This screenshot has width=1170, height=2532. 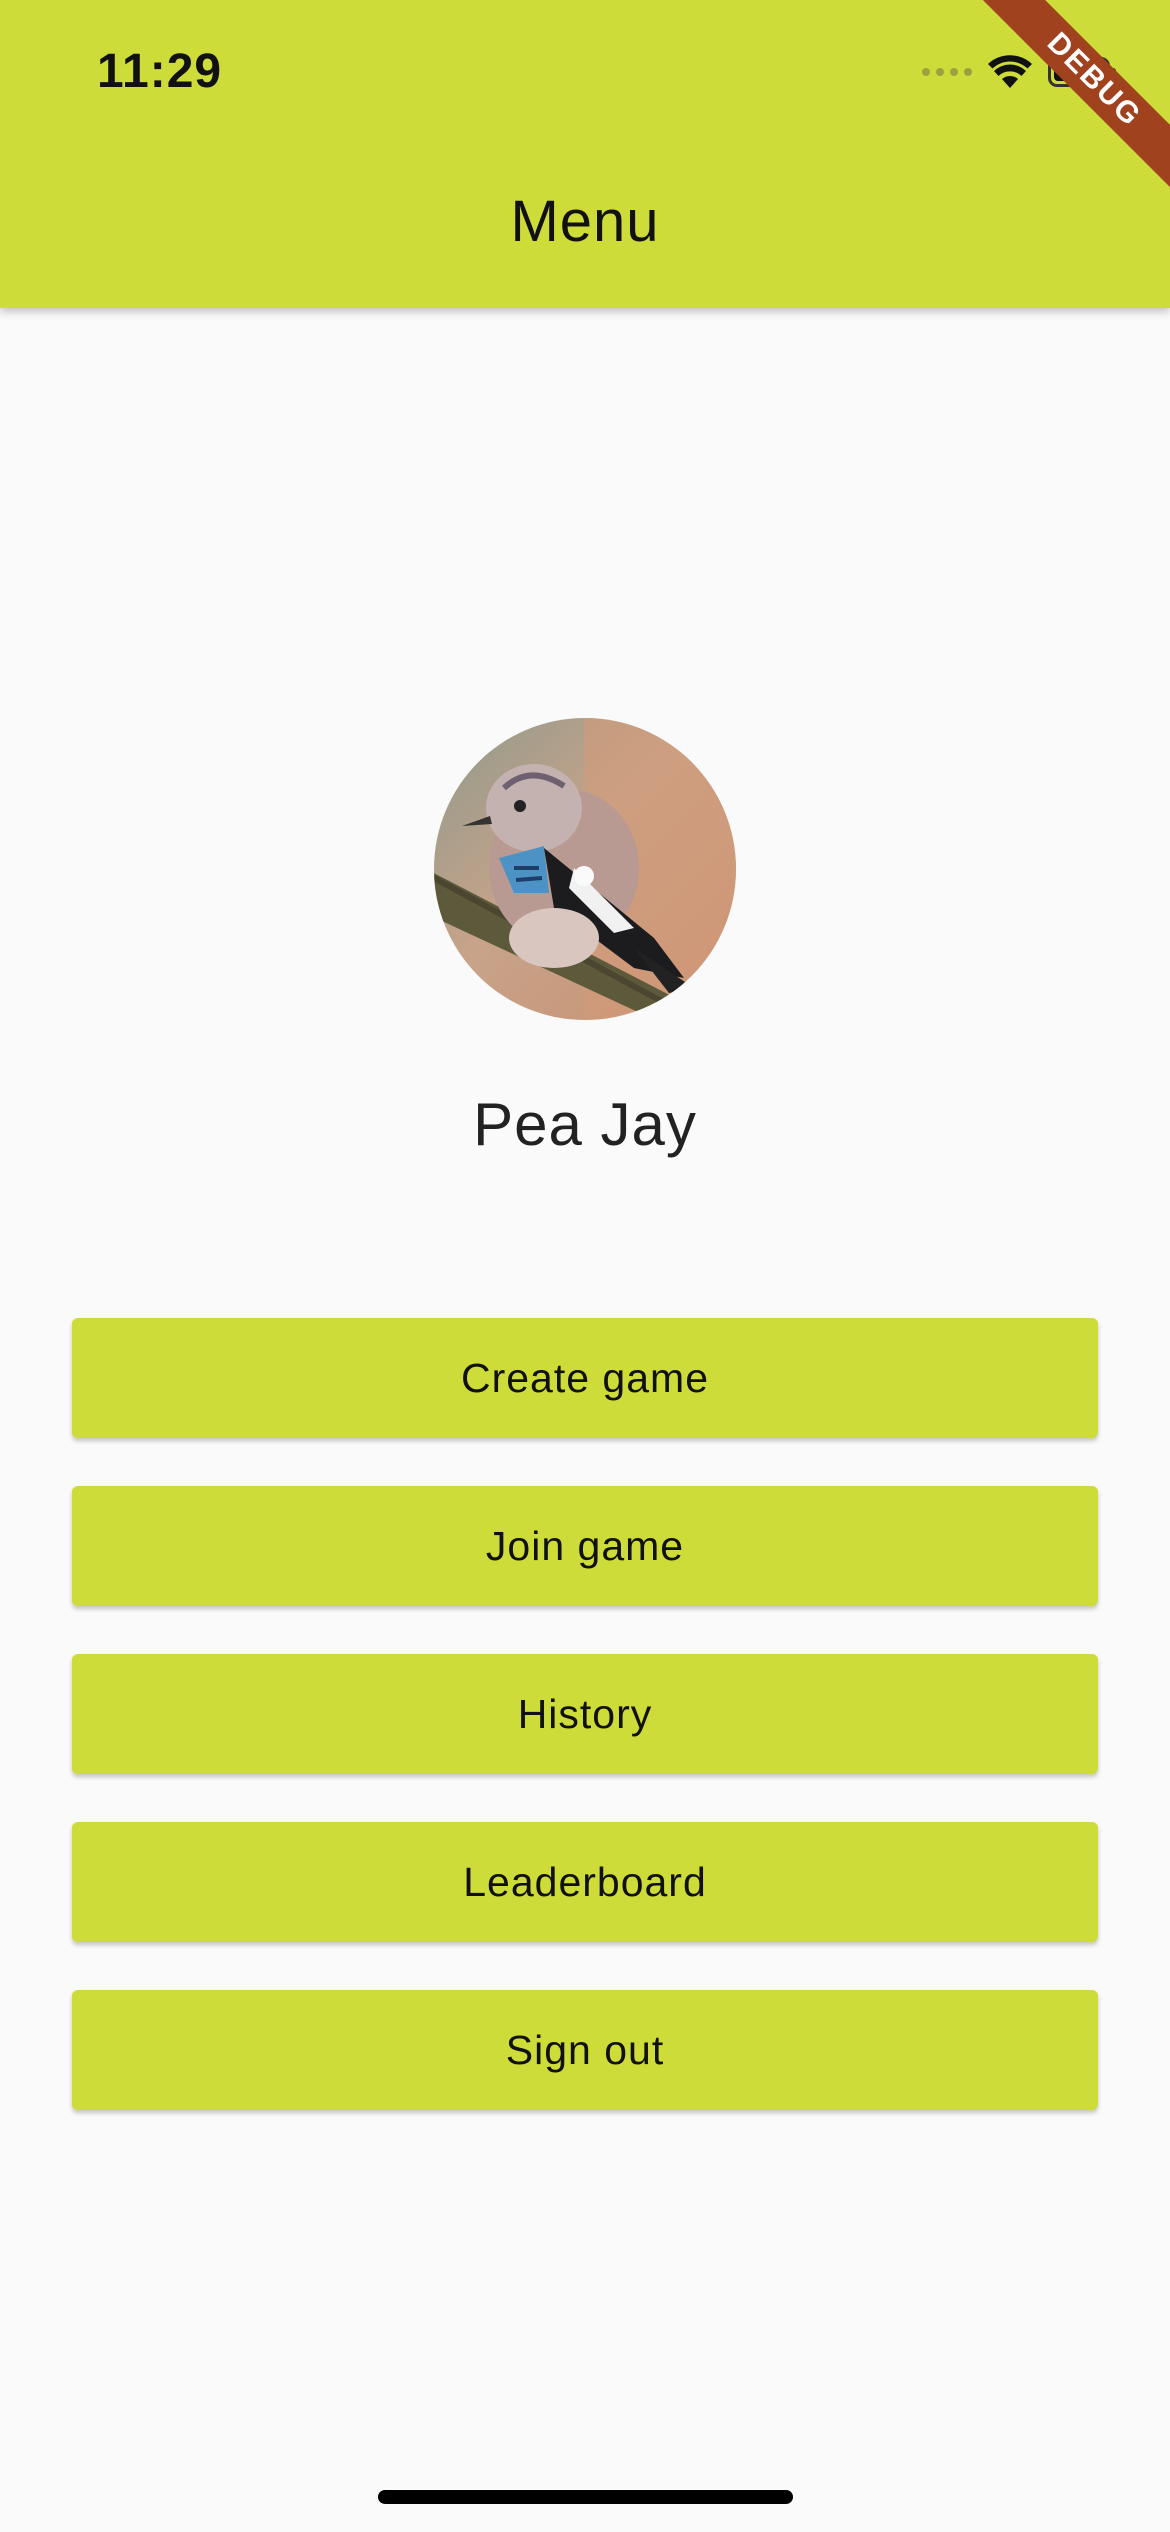 I want to click on sign-out-button: Sign out, so click(x=585, y=2050).